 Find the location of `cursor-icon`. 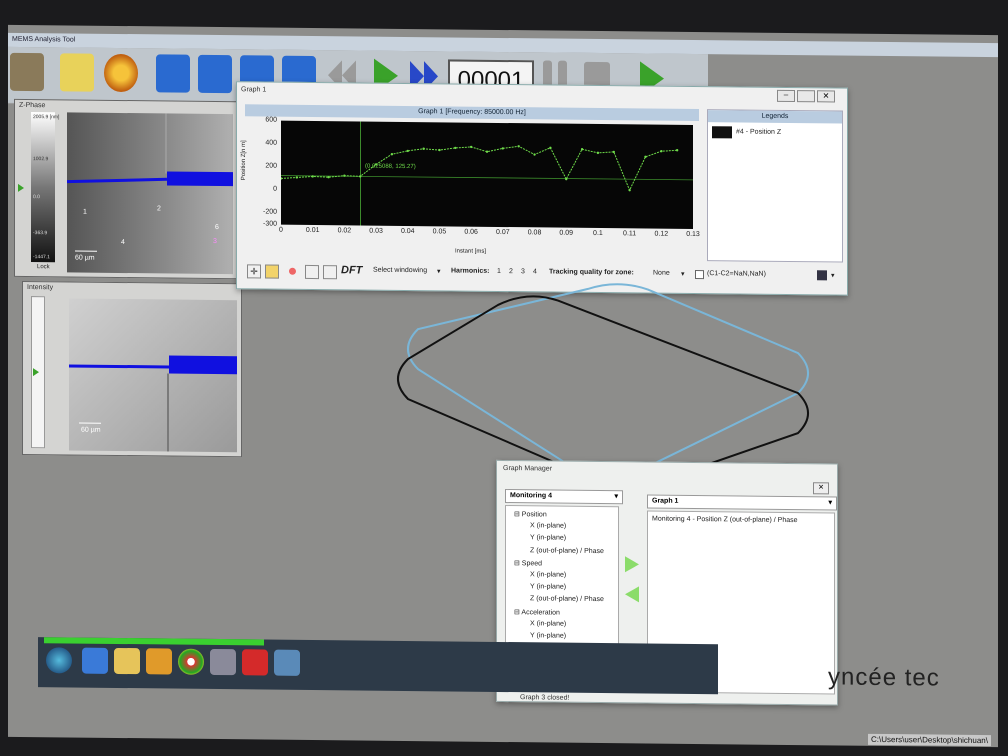

cursor-icon is located at coordinates (312, 272).